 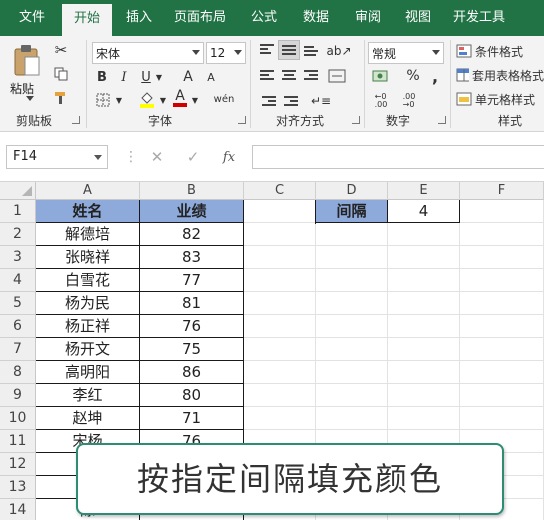 What do you see at coordinates (242, 120) in the screenshot?
I see `font-launcher-icon` at bounding box center [242, 120].